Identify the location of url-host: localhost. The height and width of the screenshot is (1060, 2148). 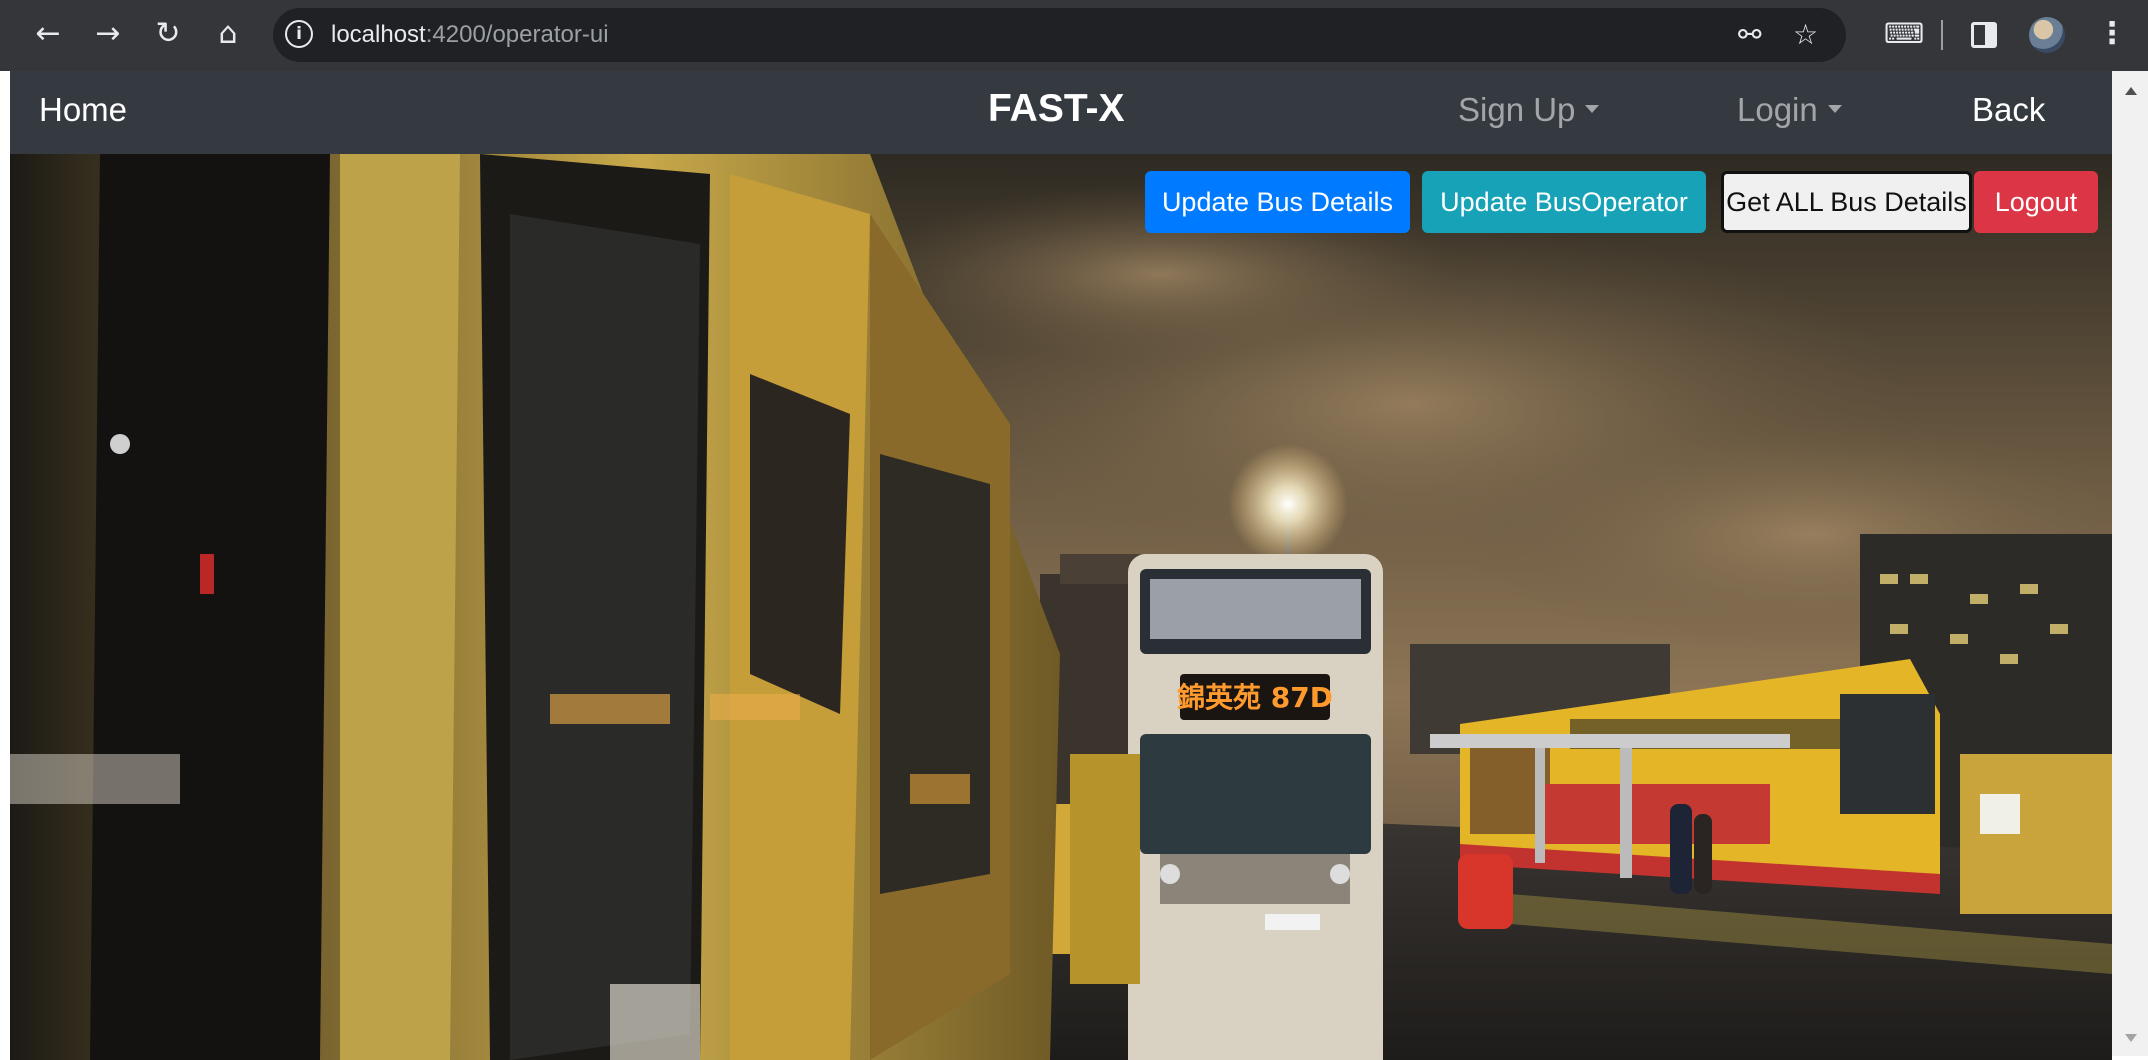
(378, 34).